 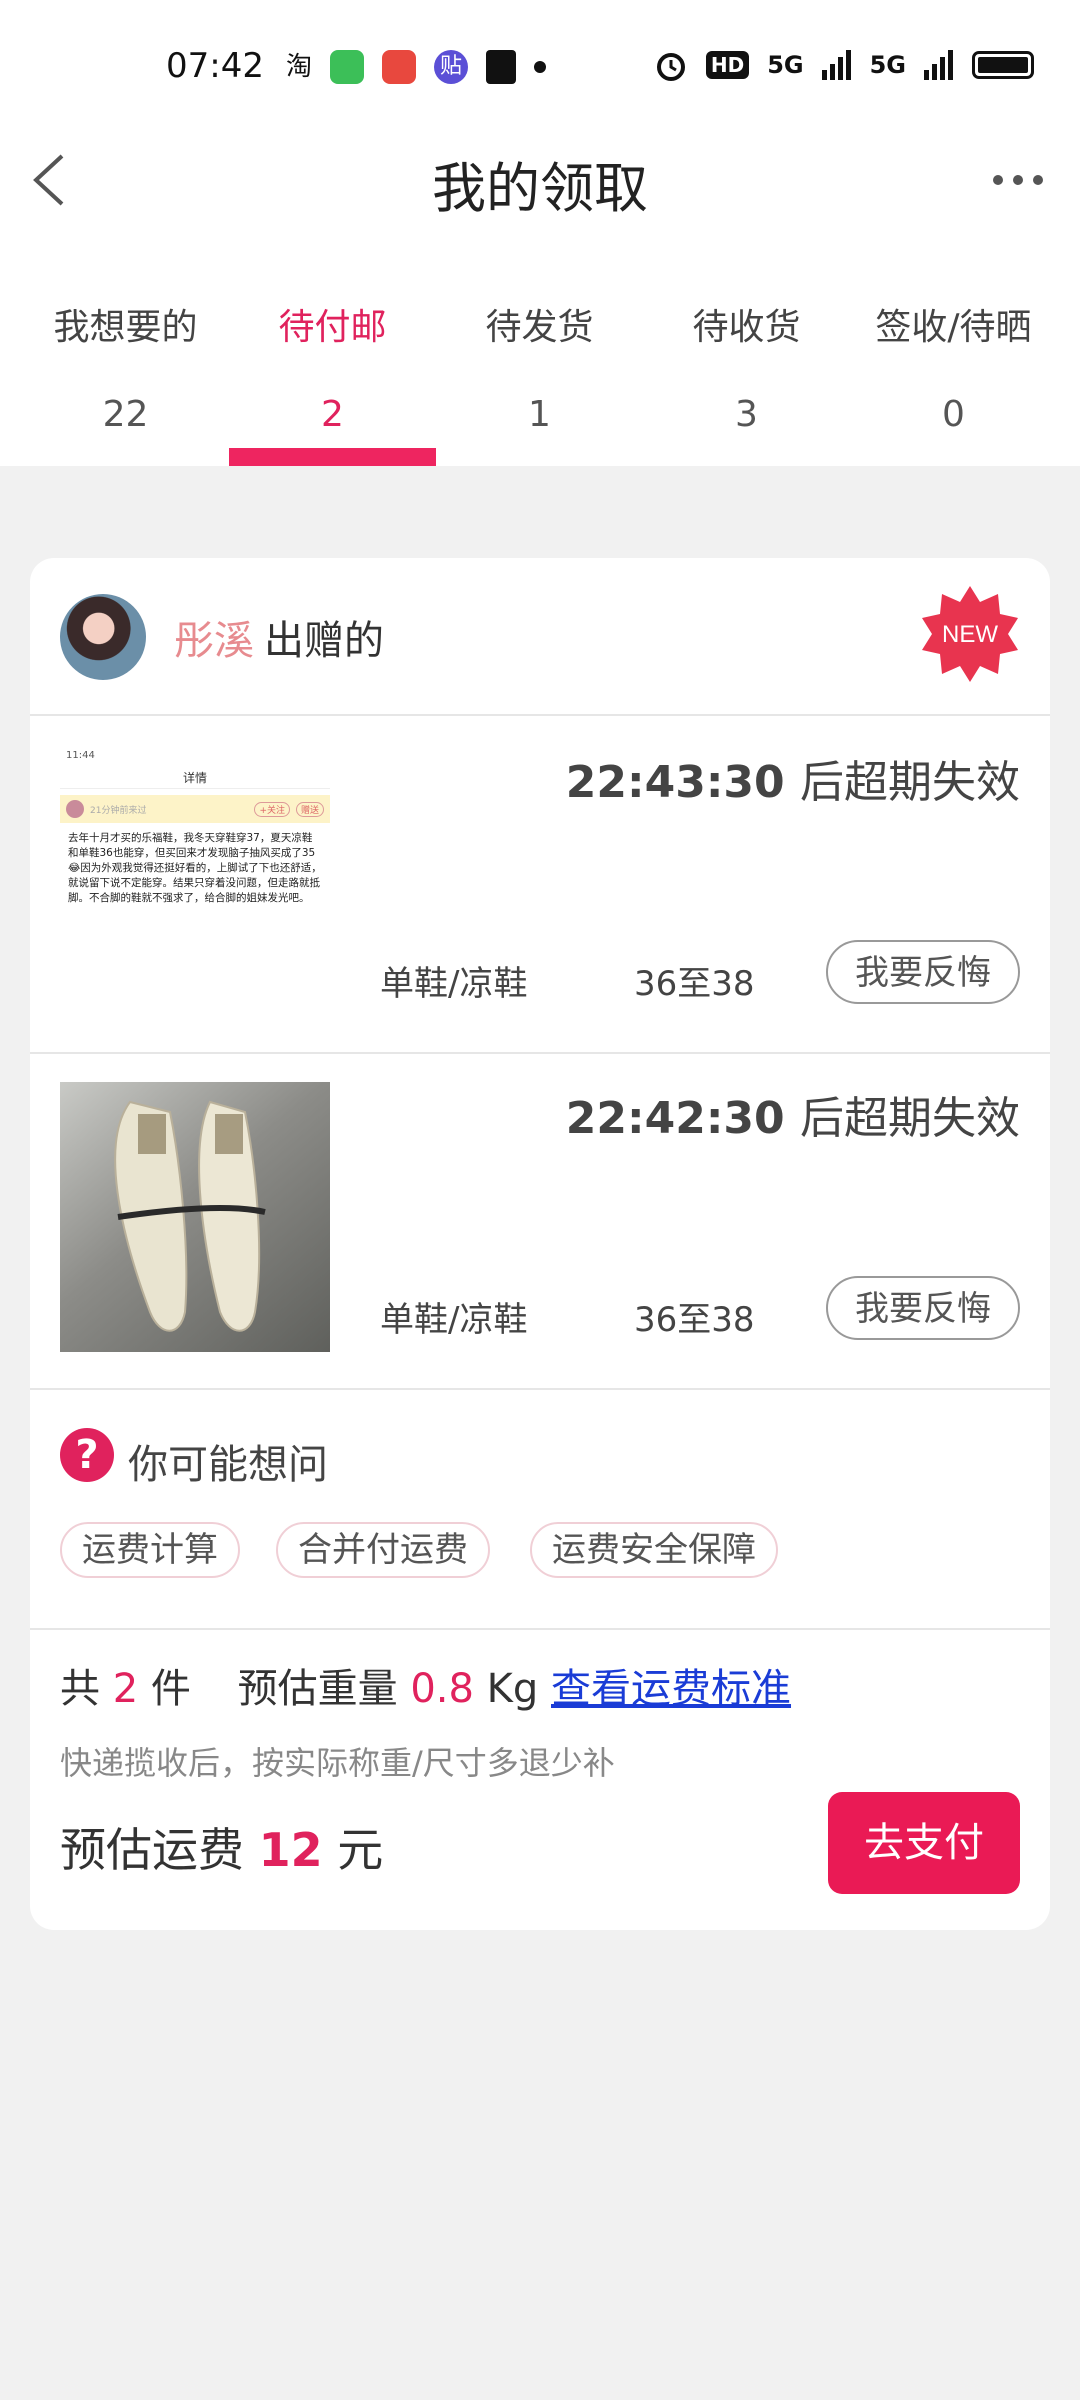 What do you see at coordinates (87, 1455) in the screenshot?
I see `question-icon: ?` at bounding box center [87, 1455].